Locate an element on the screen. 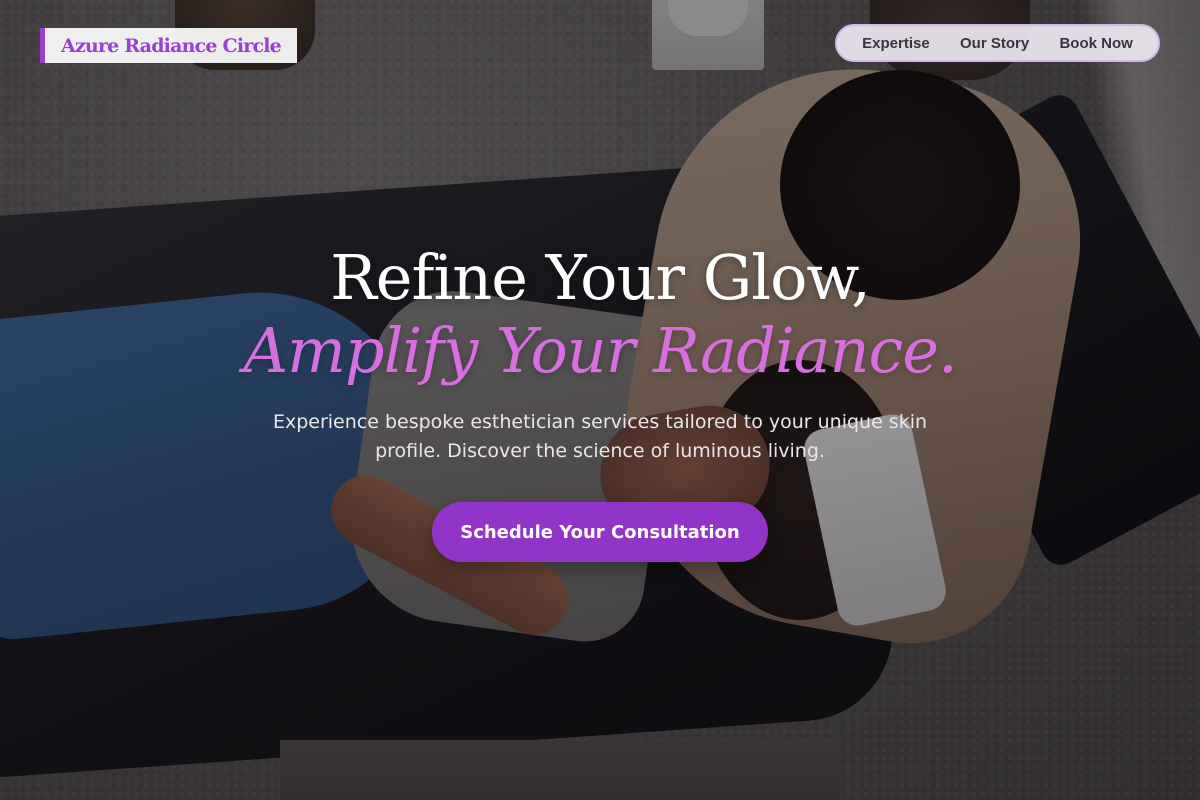 This screenshot has height=800, width=1200. nav-item-our-story: Our Story is located at coordinates (994, 43).